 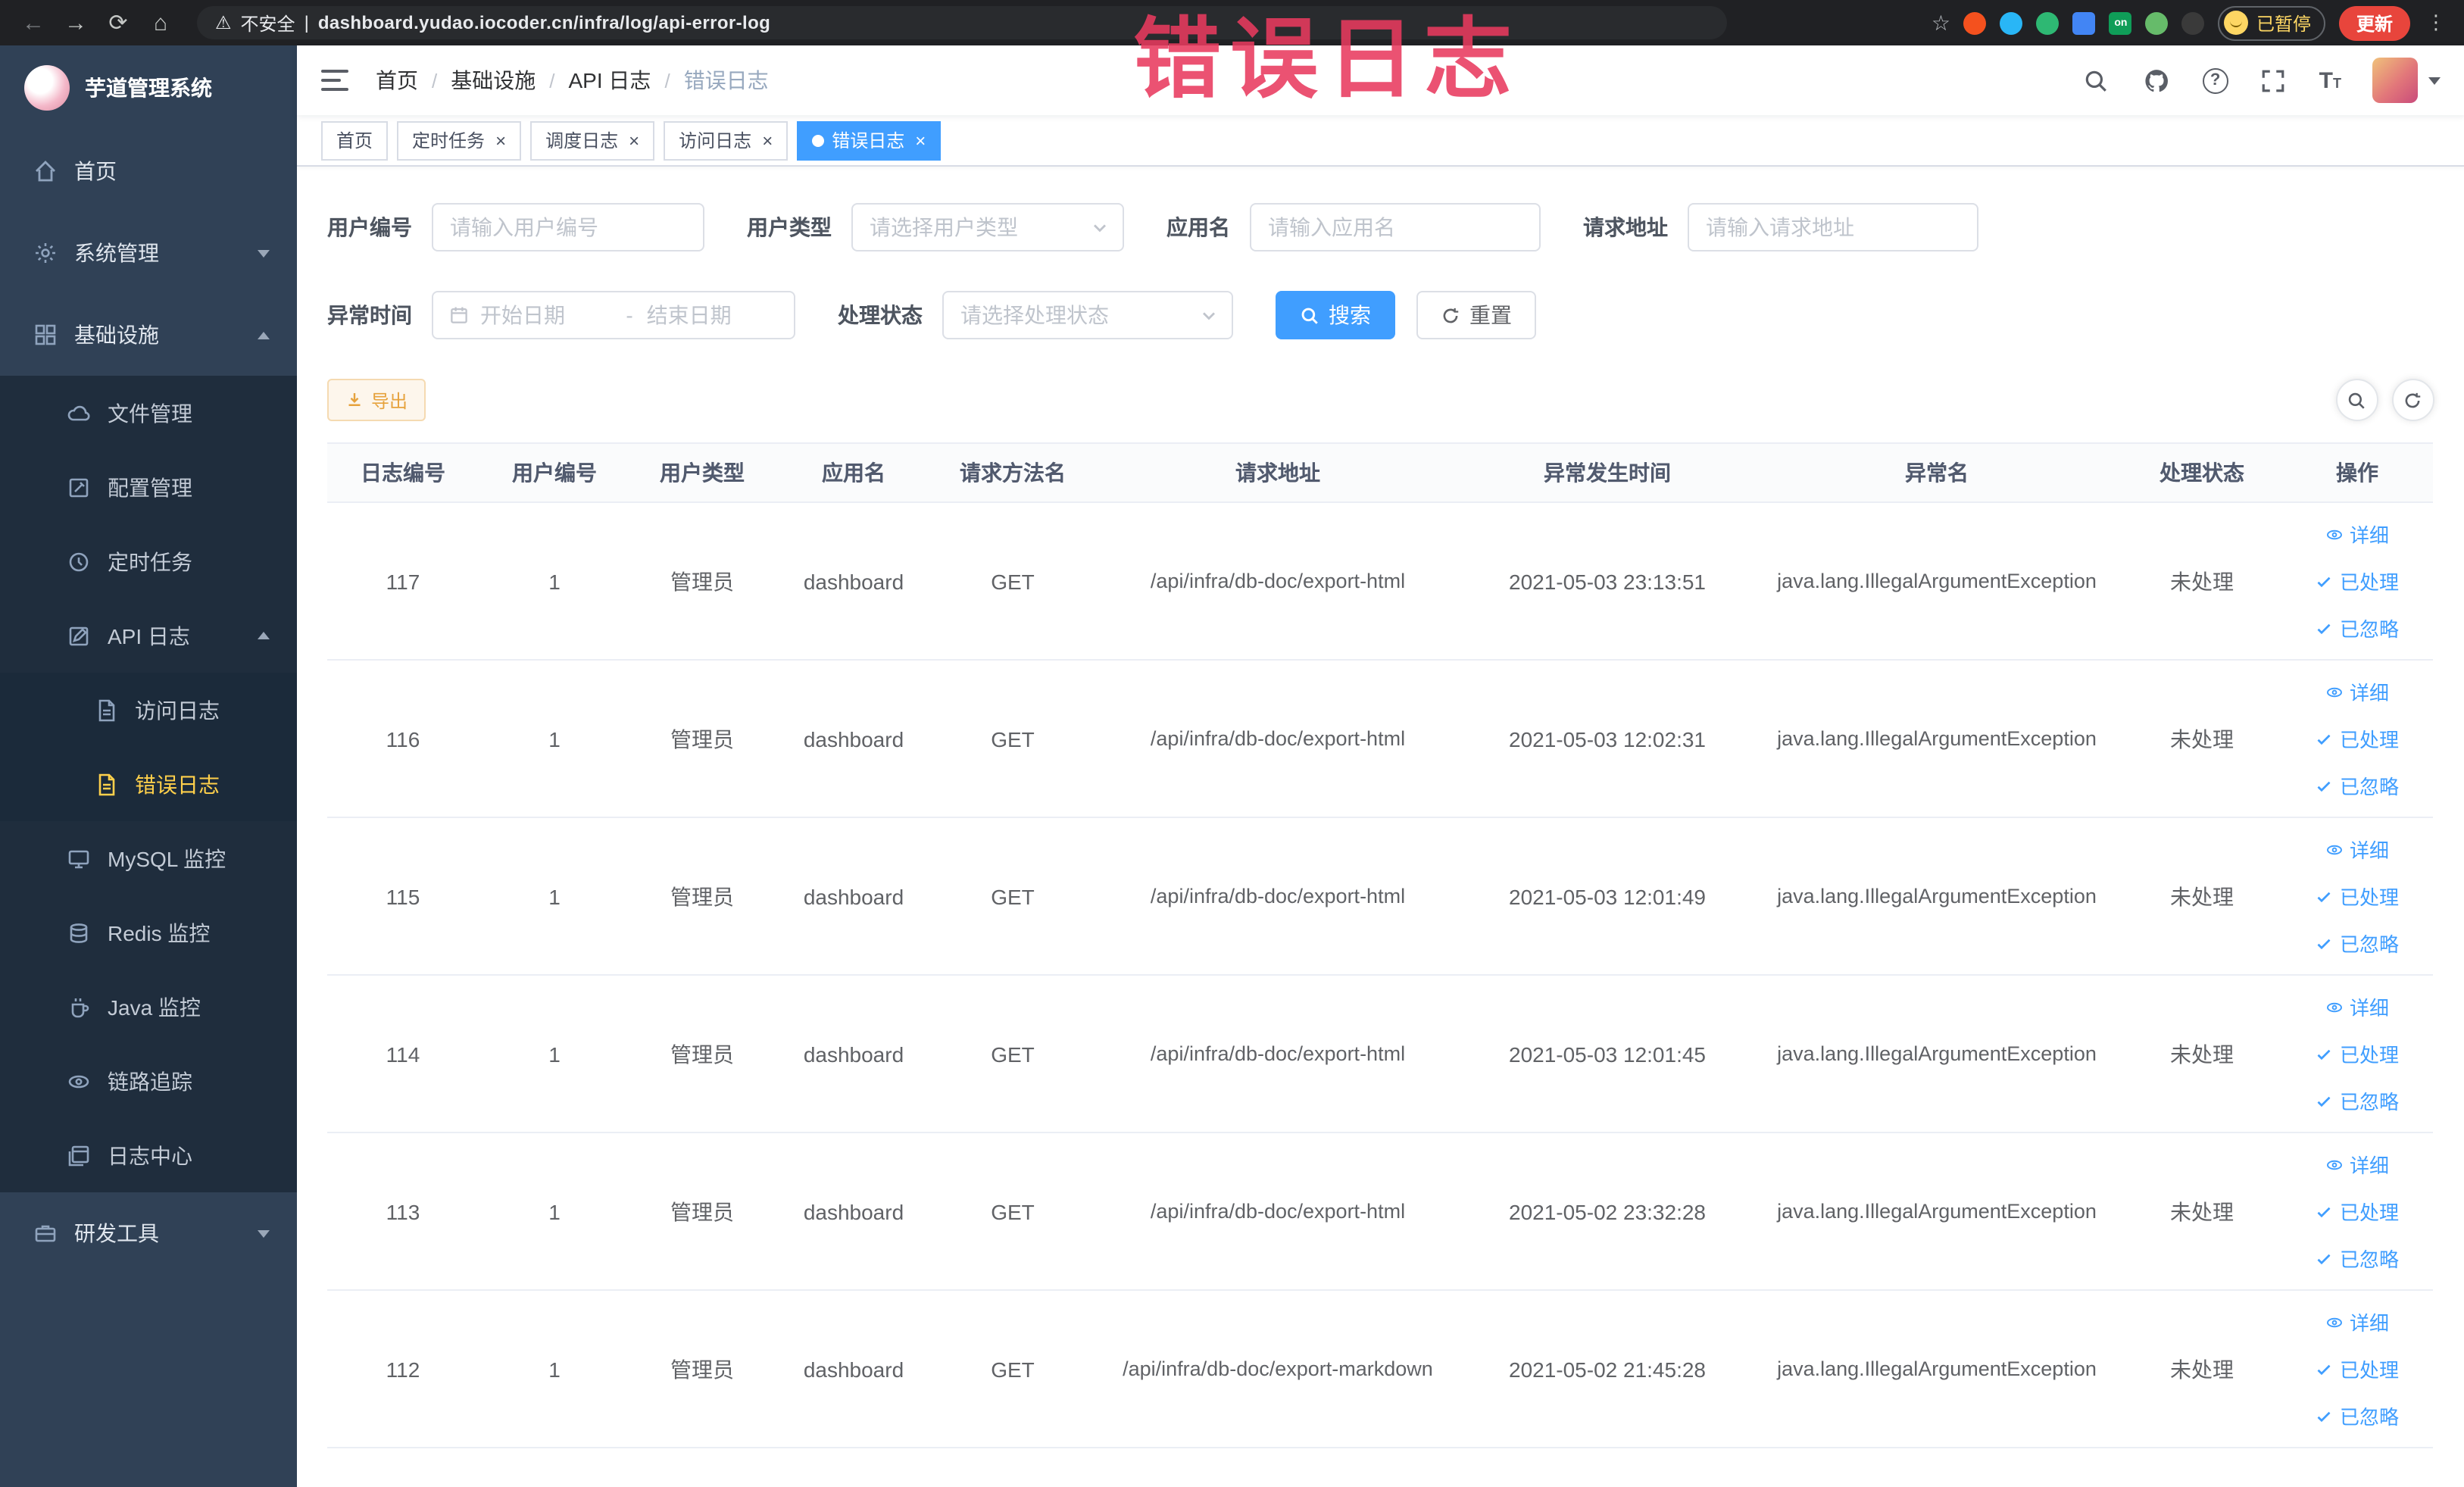 What do you see at coordinates (403, 1211) in the screenshot?
I see `cell-log-id: 113` at bounding box center [403, 1211].